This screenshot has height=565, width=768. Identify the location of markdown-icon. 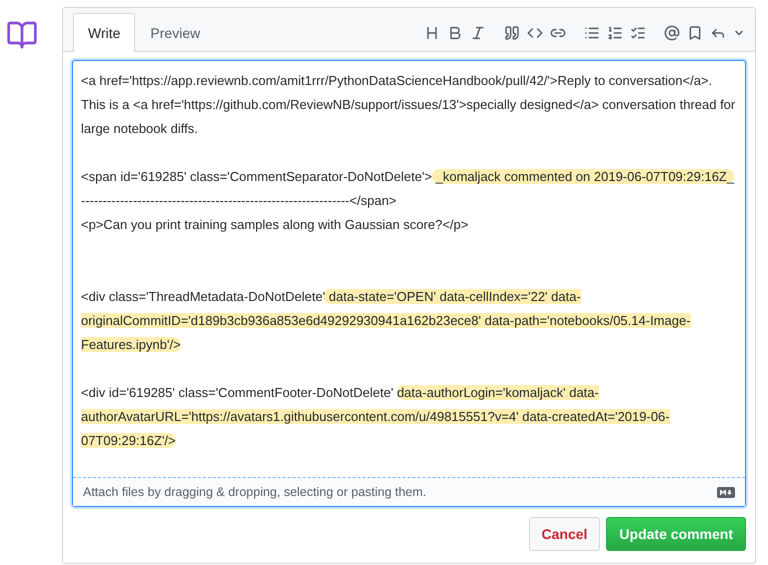
(726, 492).